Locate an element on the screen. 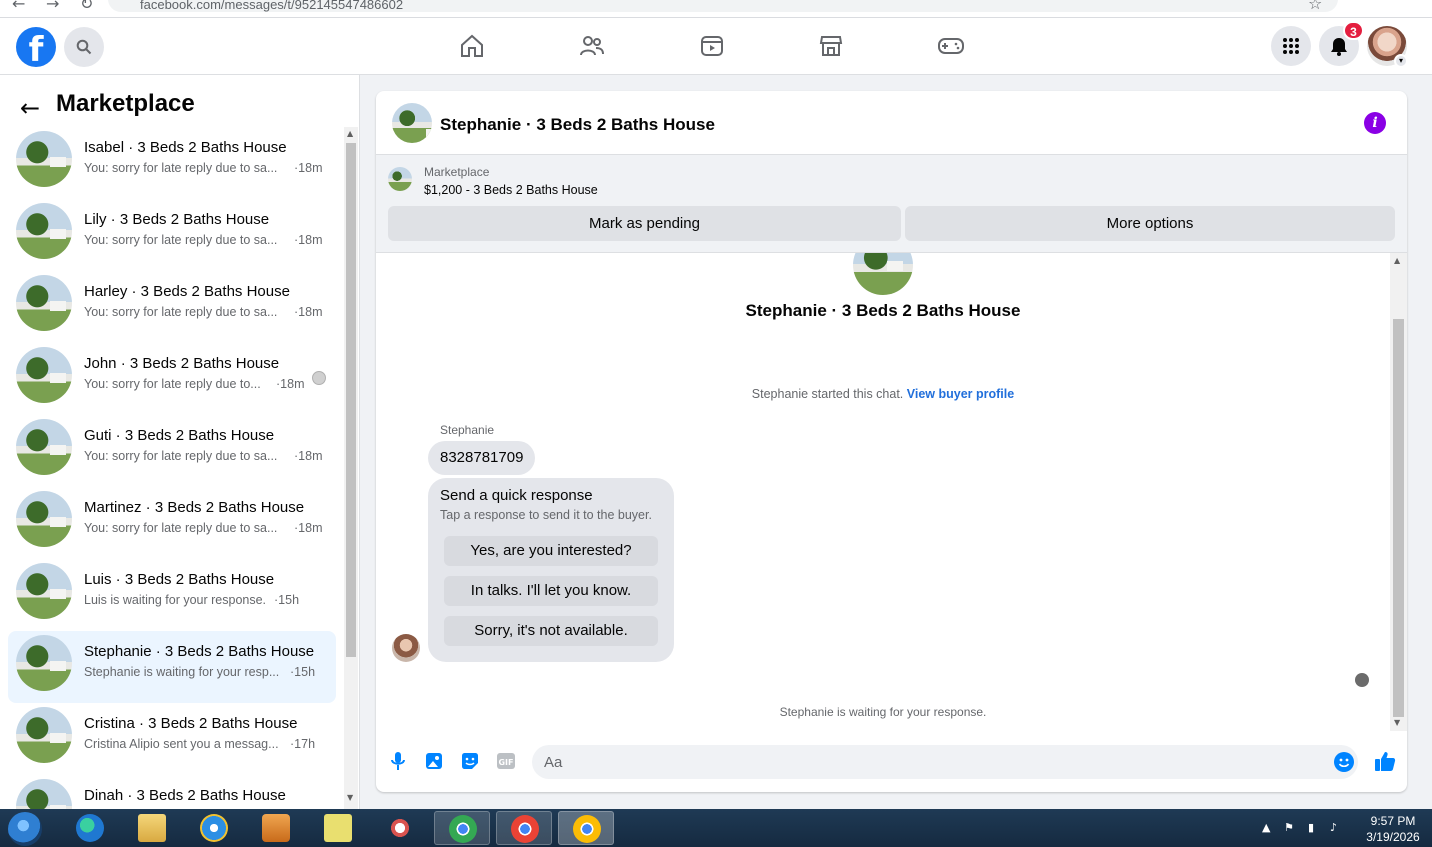 This screenshot has height=847, width=1432. quick-response-button: Yes, are you interested? is located at coordinates (551, 551).